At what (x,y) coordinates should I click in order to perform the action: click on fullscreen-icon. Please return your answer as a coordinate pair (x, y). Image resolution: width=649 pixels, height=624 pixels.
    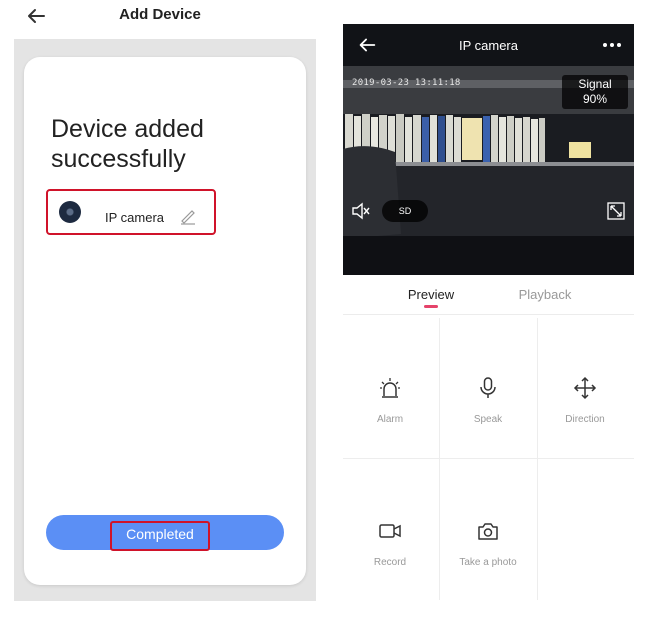
    Looking at the image, I should click on (616, 211).